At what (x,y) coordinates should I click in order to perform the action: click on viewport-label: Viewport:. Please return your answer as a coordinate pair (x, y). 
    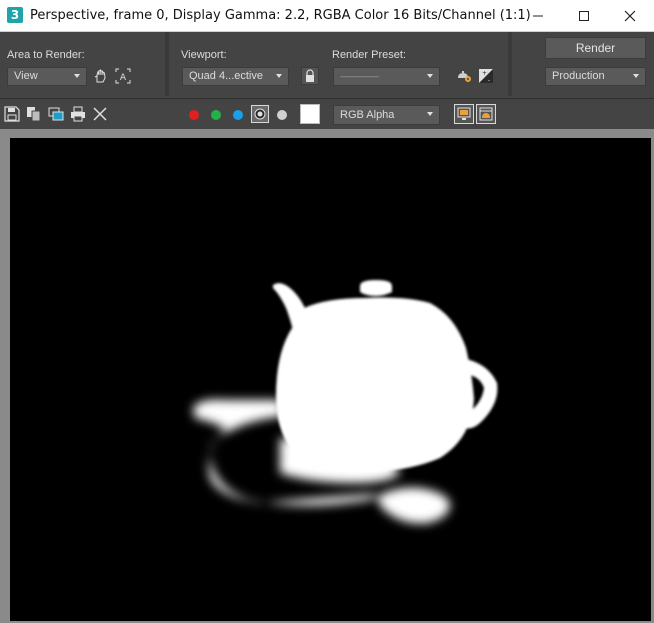
    Looking at the image, I should click on (204, 55).